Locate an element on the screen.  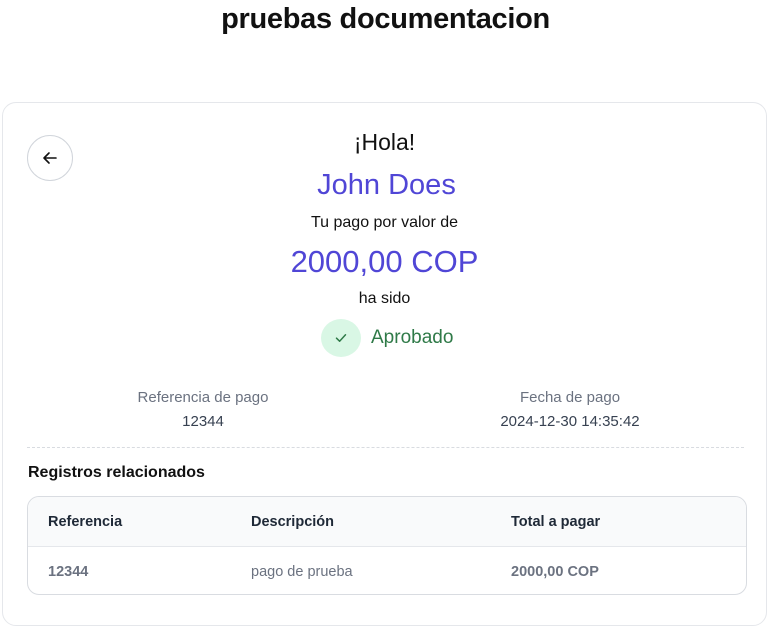
status-badge: Aprobado is located at coordinates (387, 338).